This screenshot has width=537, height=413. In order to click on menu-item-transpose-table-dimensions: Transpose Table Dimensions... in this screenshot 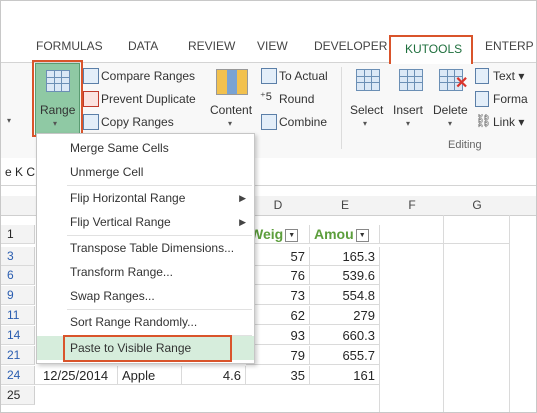, I will do `click(145, 248)`.